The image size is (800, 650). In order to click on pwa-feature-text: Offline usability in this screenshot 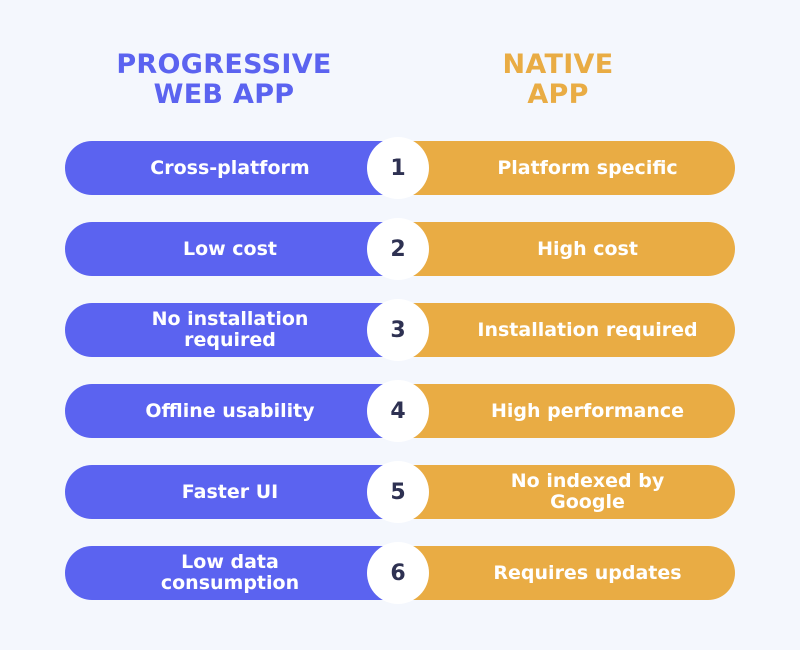, I will do `click(230, 410)`.